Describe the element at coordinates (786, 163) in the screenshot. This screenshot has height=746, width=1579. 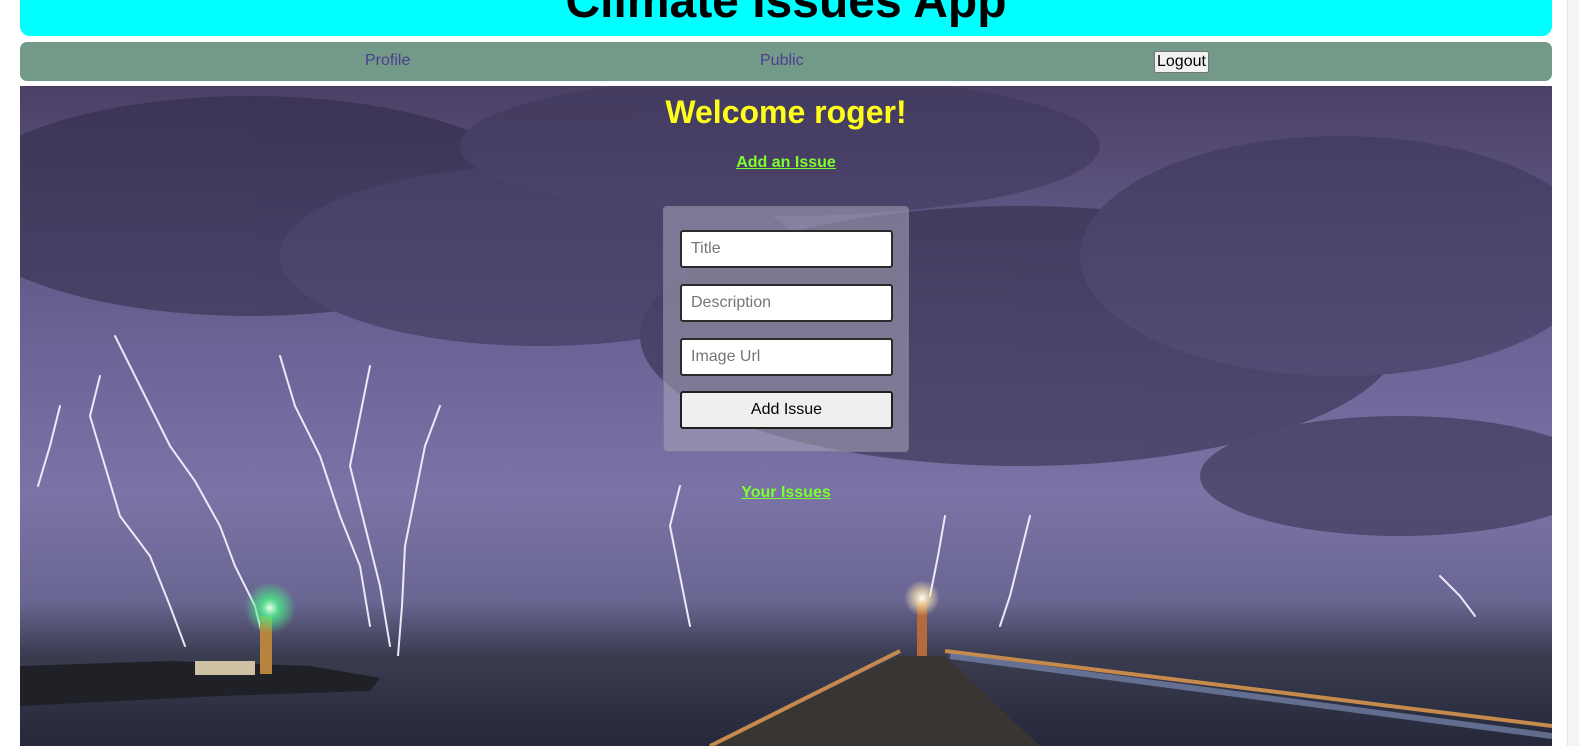
I see `add-issue-link: Add an Issue` at that location.